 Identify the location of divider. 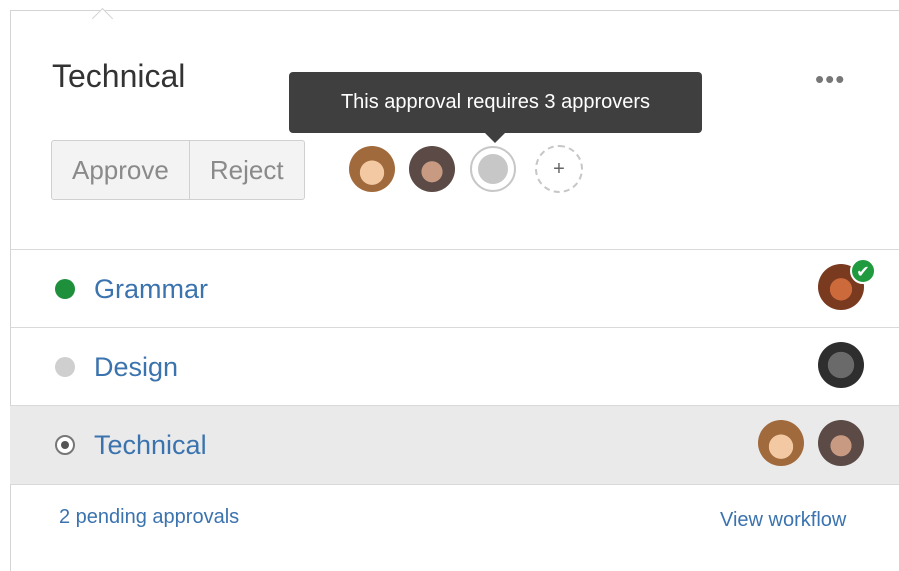
(454, 484).